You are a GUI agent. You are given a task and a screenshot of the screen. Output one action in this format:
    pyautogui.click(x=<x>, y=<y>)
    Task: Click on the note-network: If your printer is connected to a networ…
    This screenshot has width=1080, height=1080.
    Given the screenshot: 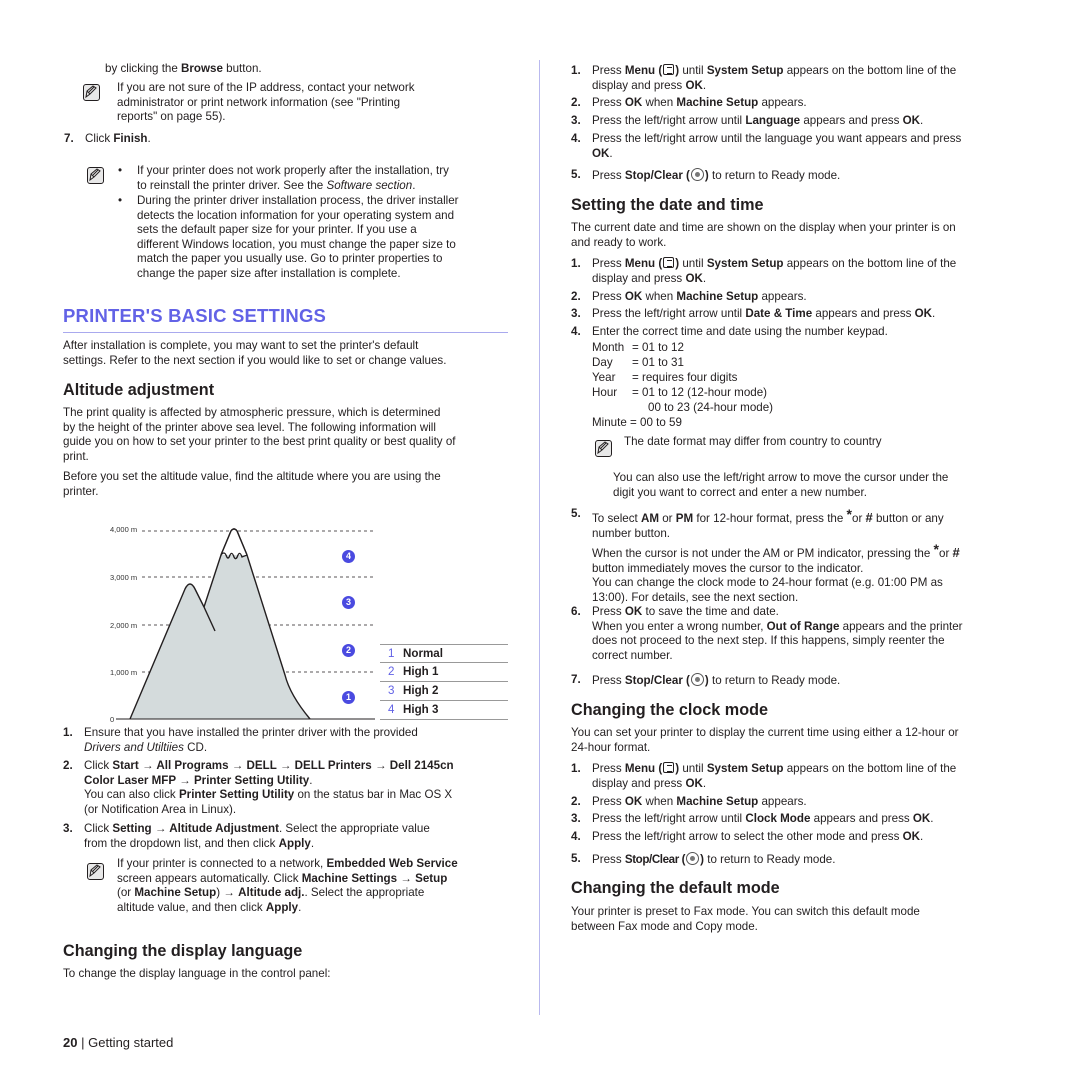 What is the action you would take?
    pyautogui.click(x=287, y=885)
    